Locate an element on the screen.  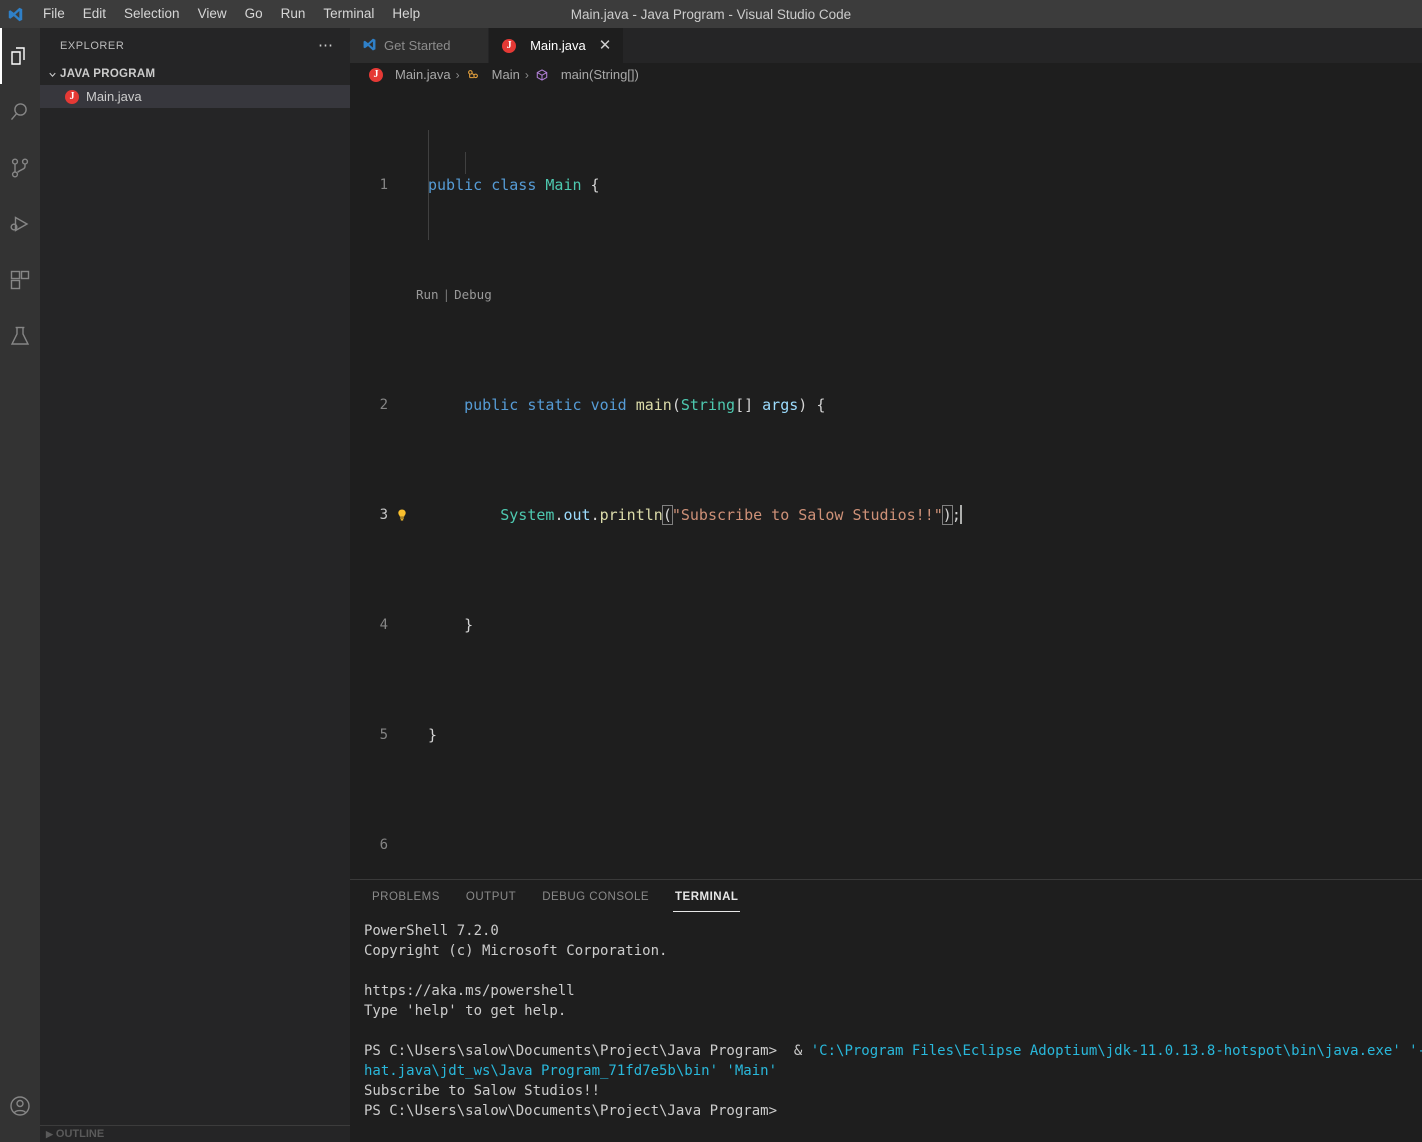
extensions-icon is located at coordinates (20, 280).